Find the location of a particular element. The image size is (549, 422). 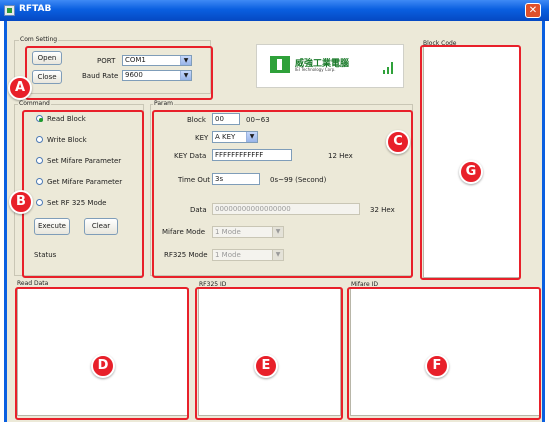

callout-badge-b: B is located at coordinates (21, 202).